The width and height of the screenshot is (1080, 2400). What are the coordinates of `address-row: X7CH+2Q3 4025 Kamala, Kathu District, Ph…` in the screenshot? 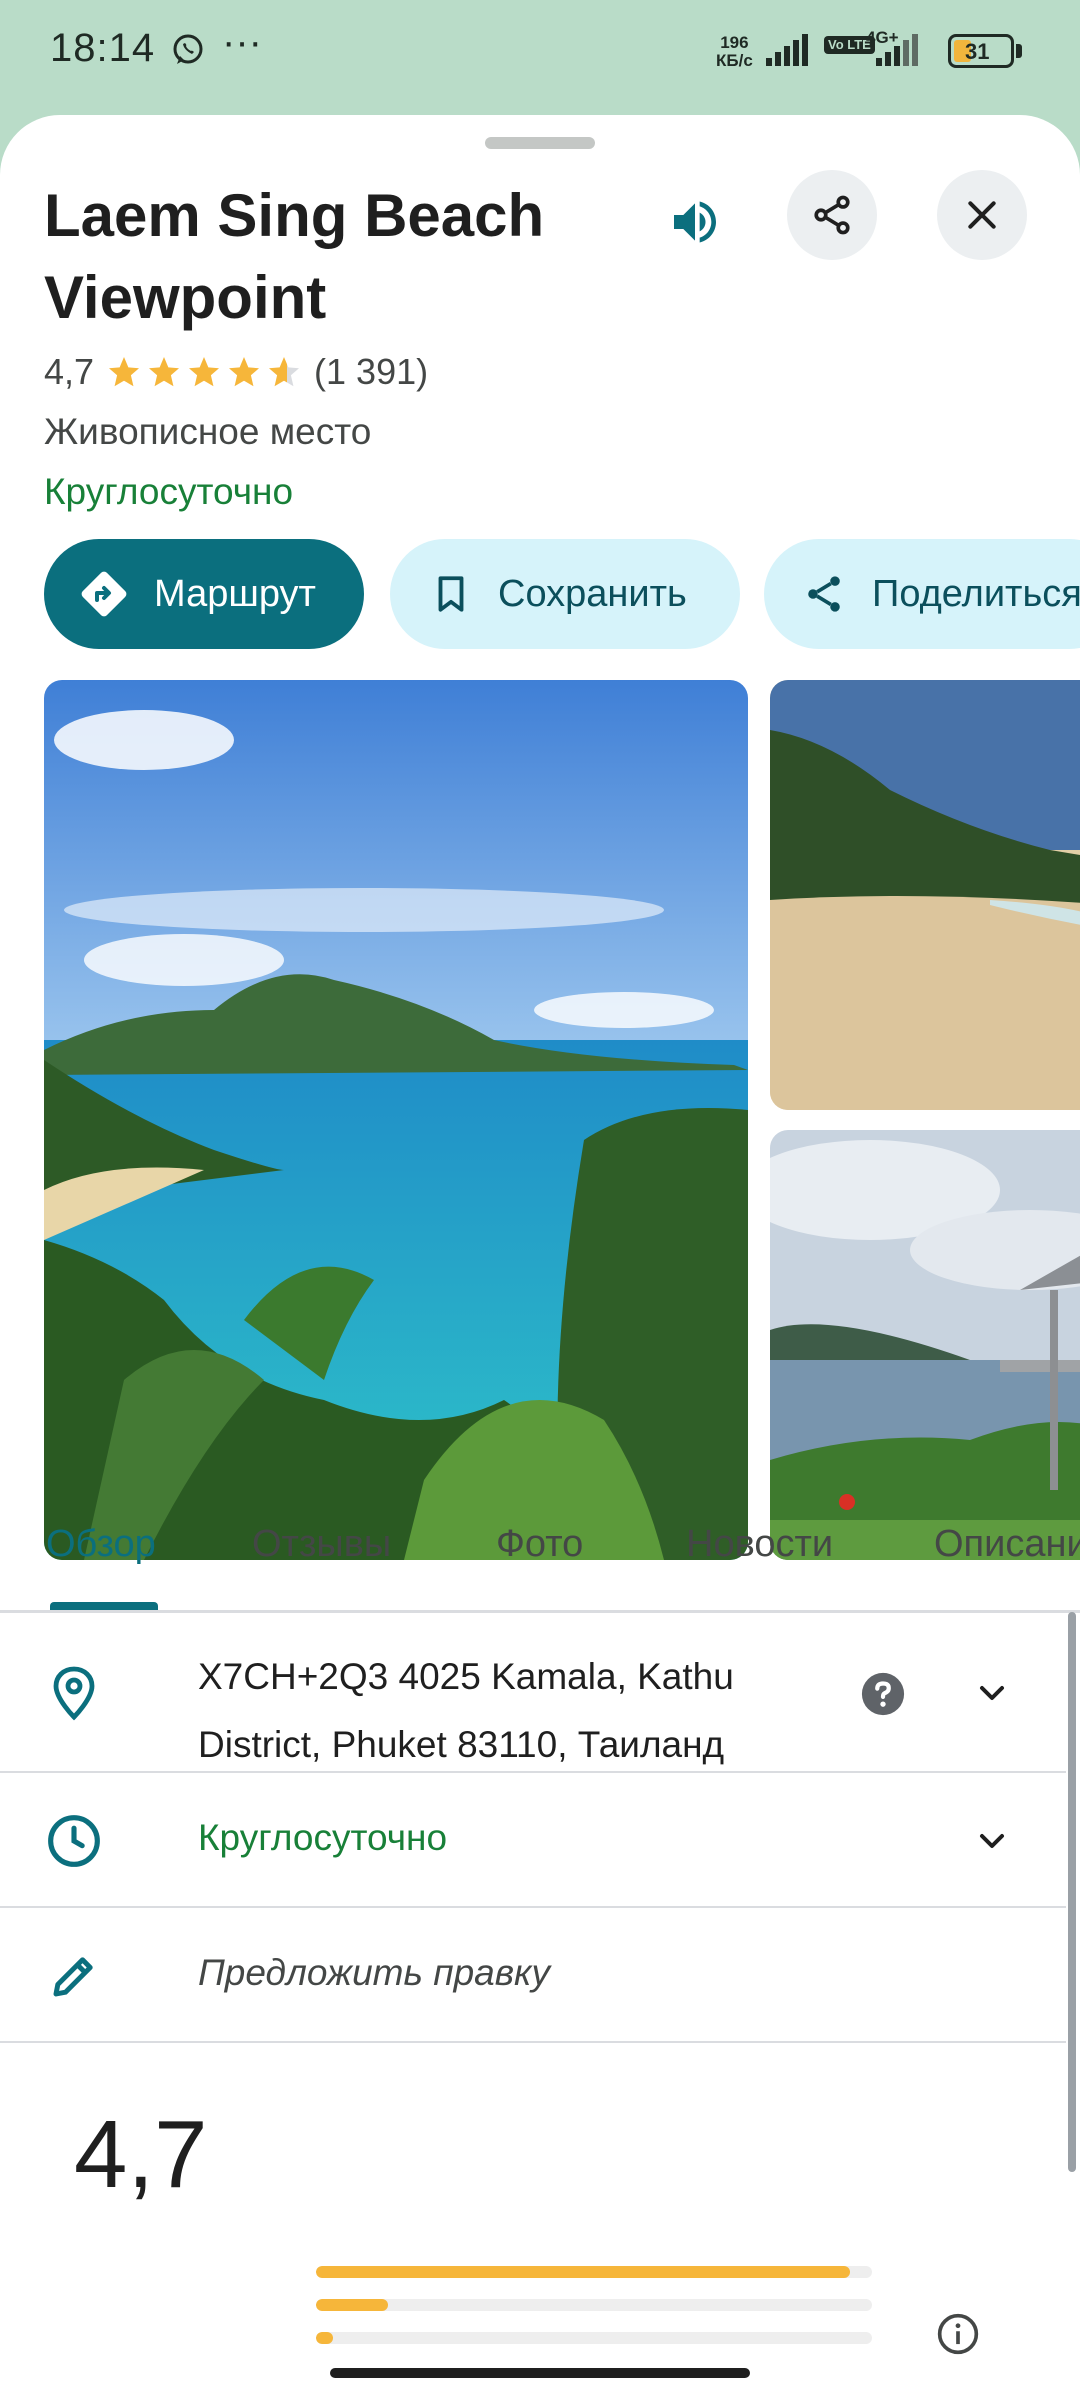 It's located at (533, 1693).